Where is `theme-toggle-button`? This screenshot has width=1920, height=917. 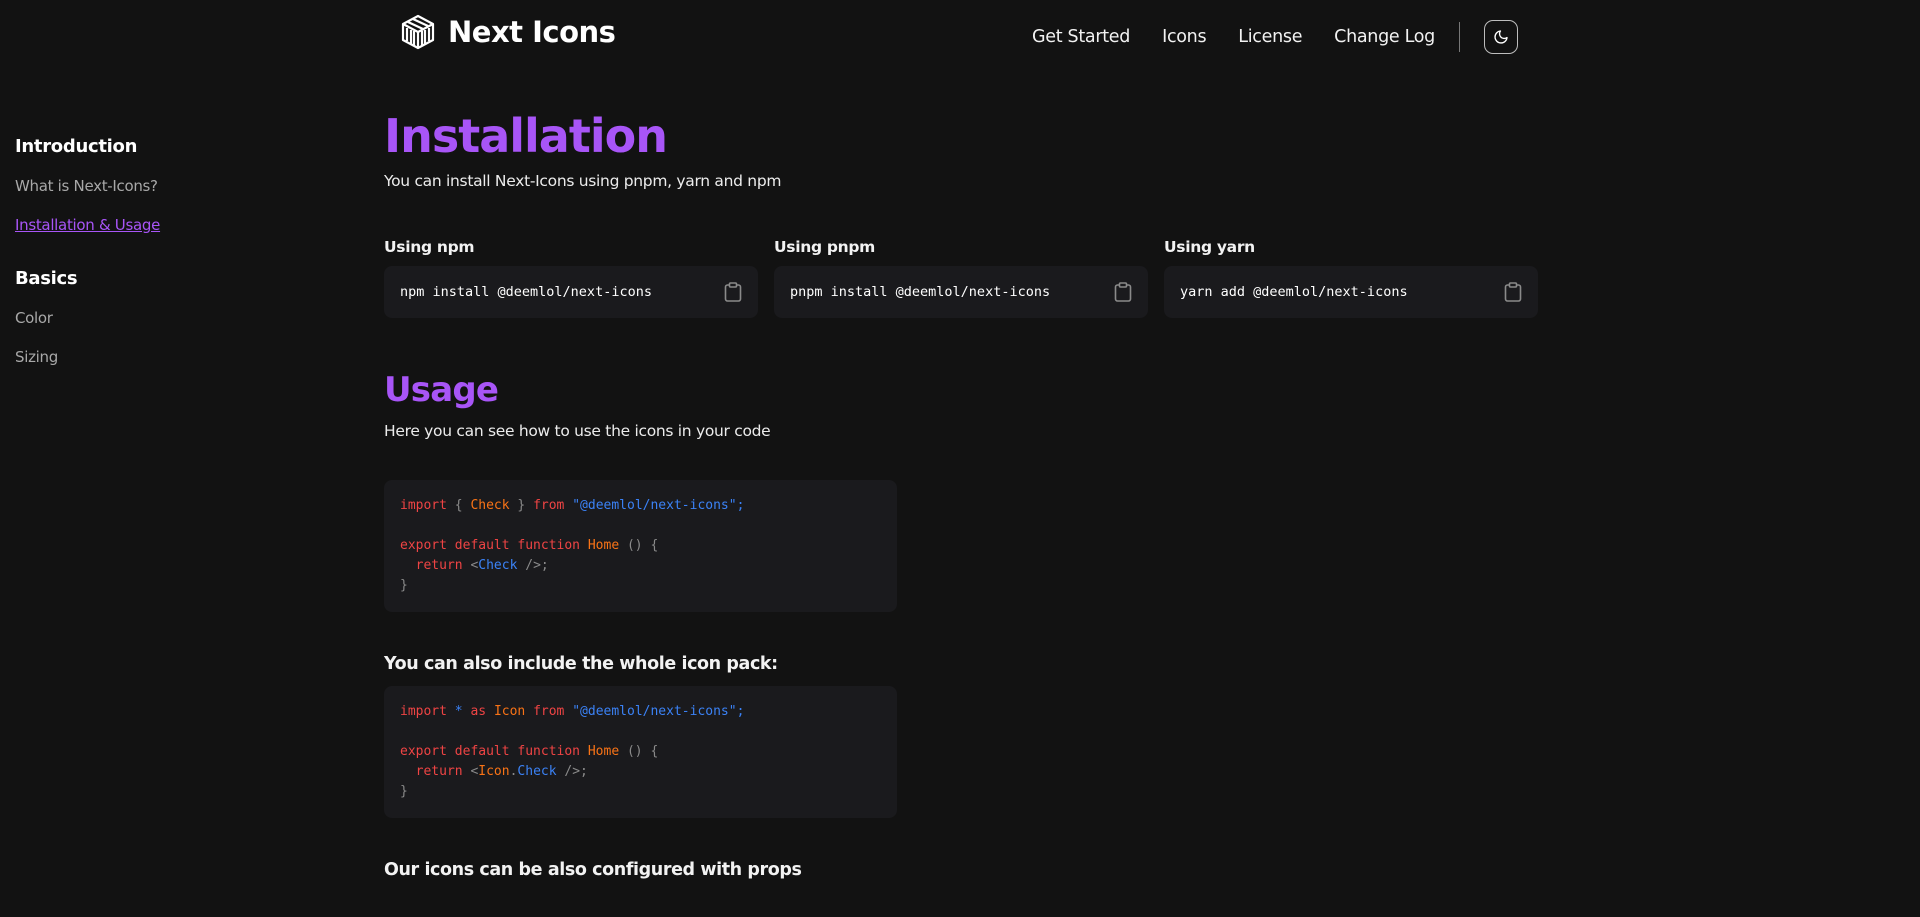 theme-toggle-button is located at coordinates (1501, 37).